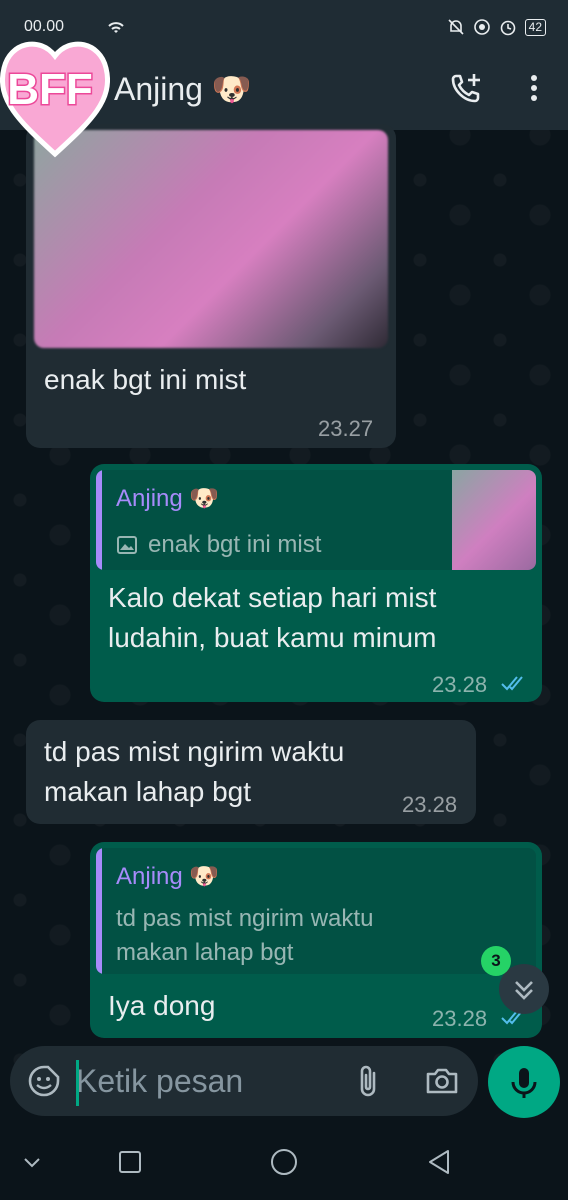 This screenshot has height=1200, width=568. What do you see at coordinates (481, 27) in the screenshot?
I see `data-saver-icon` at bounding box center [481, 27].